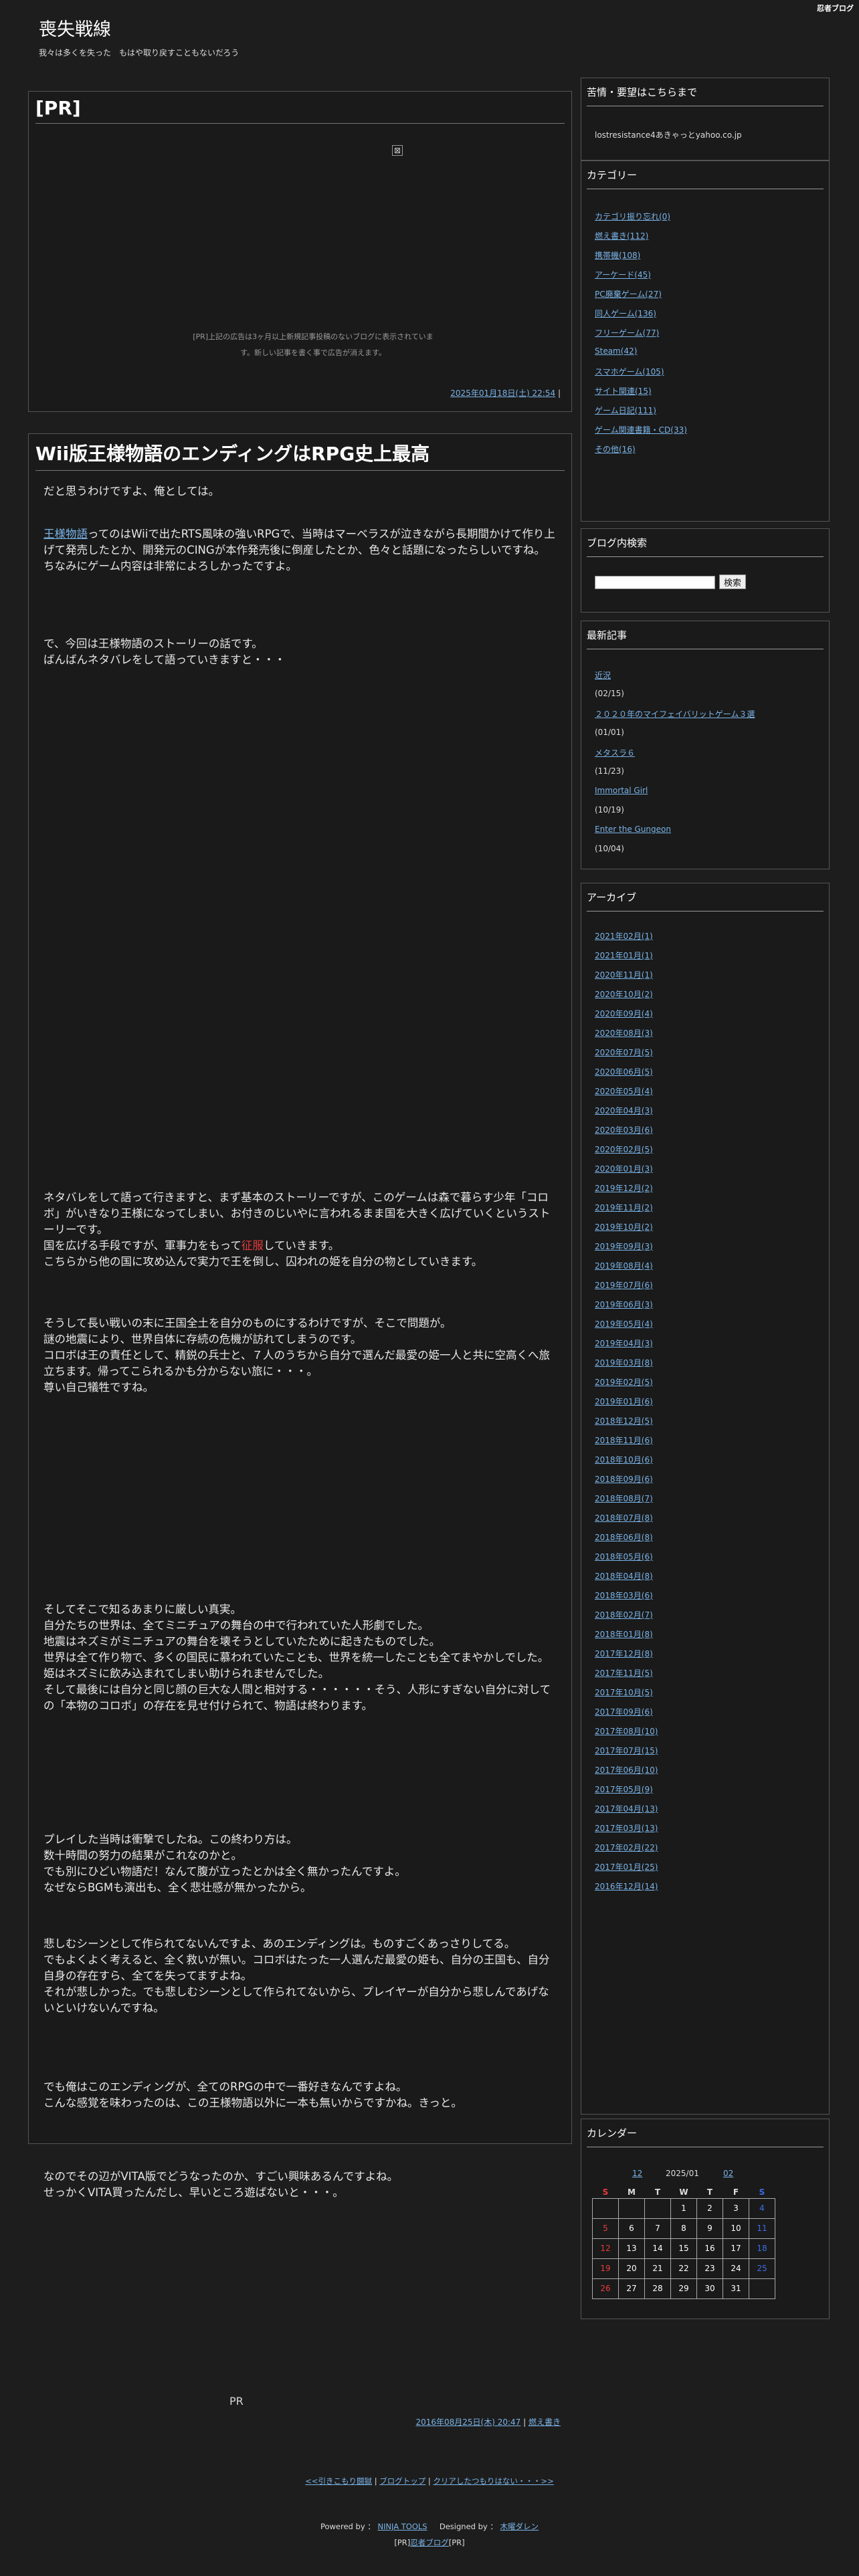 This screenshot has width=859, height=2576. What do you see at coordinates (624, 1149) in the screenshot?
I see `archive-link: 2020年02月(5)` at bounding box center [624, 1149].